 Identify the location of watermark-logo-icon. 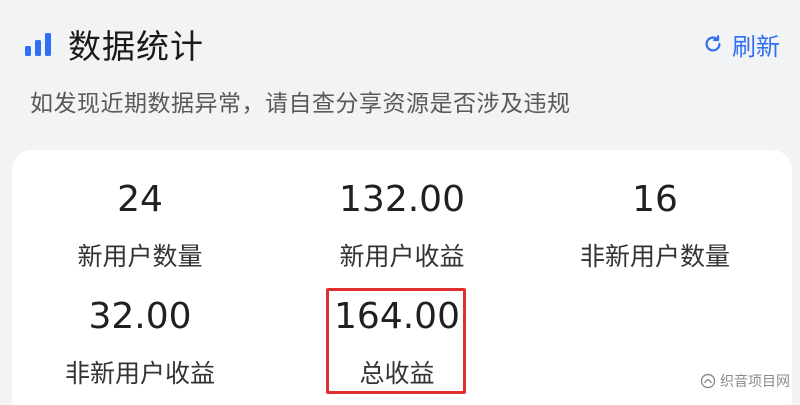
(708, 381).